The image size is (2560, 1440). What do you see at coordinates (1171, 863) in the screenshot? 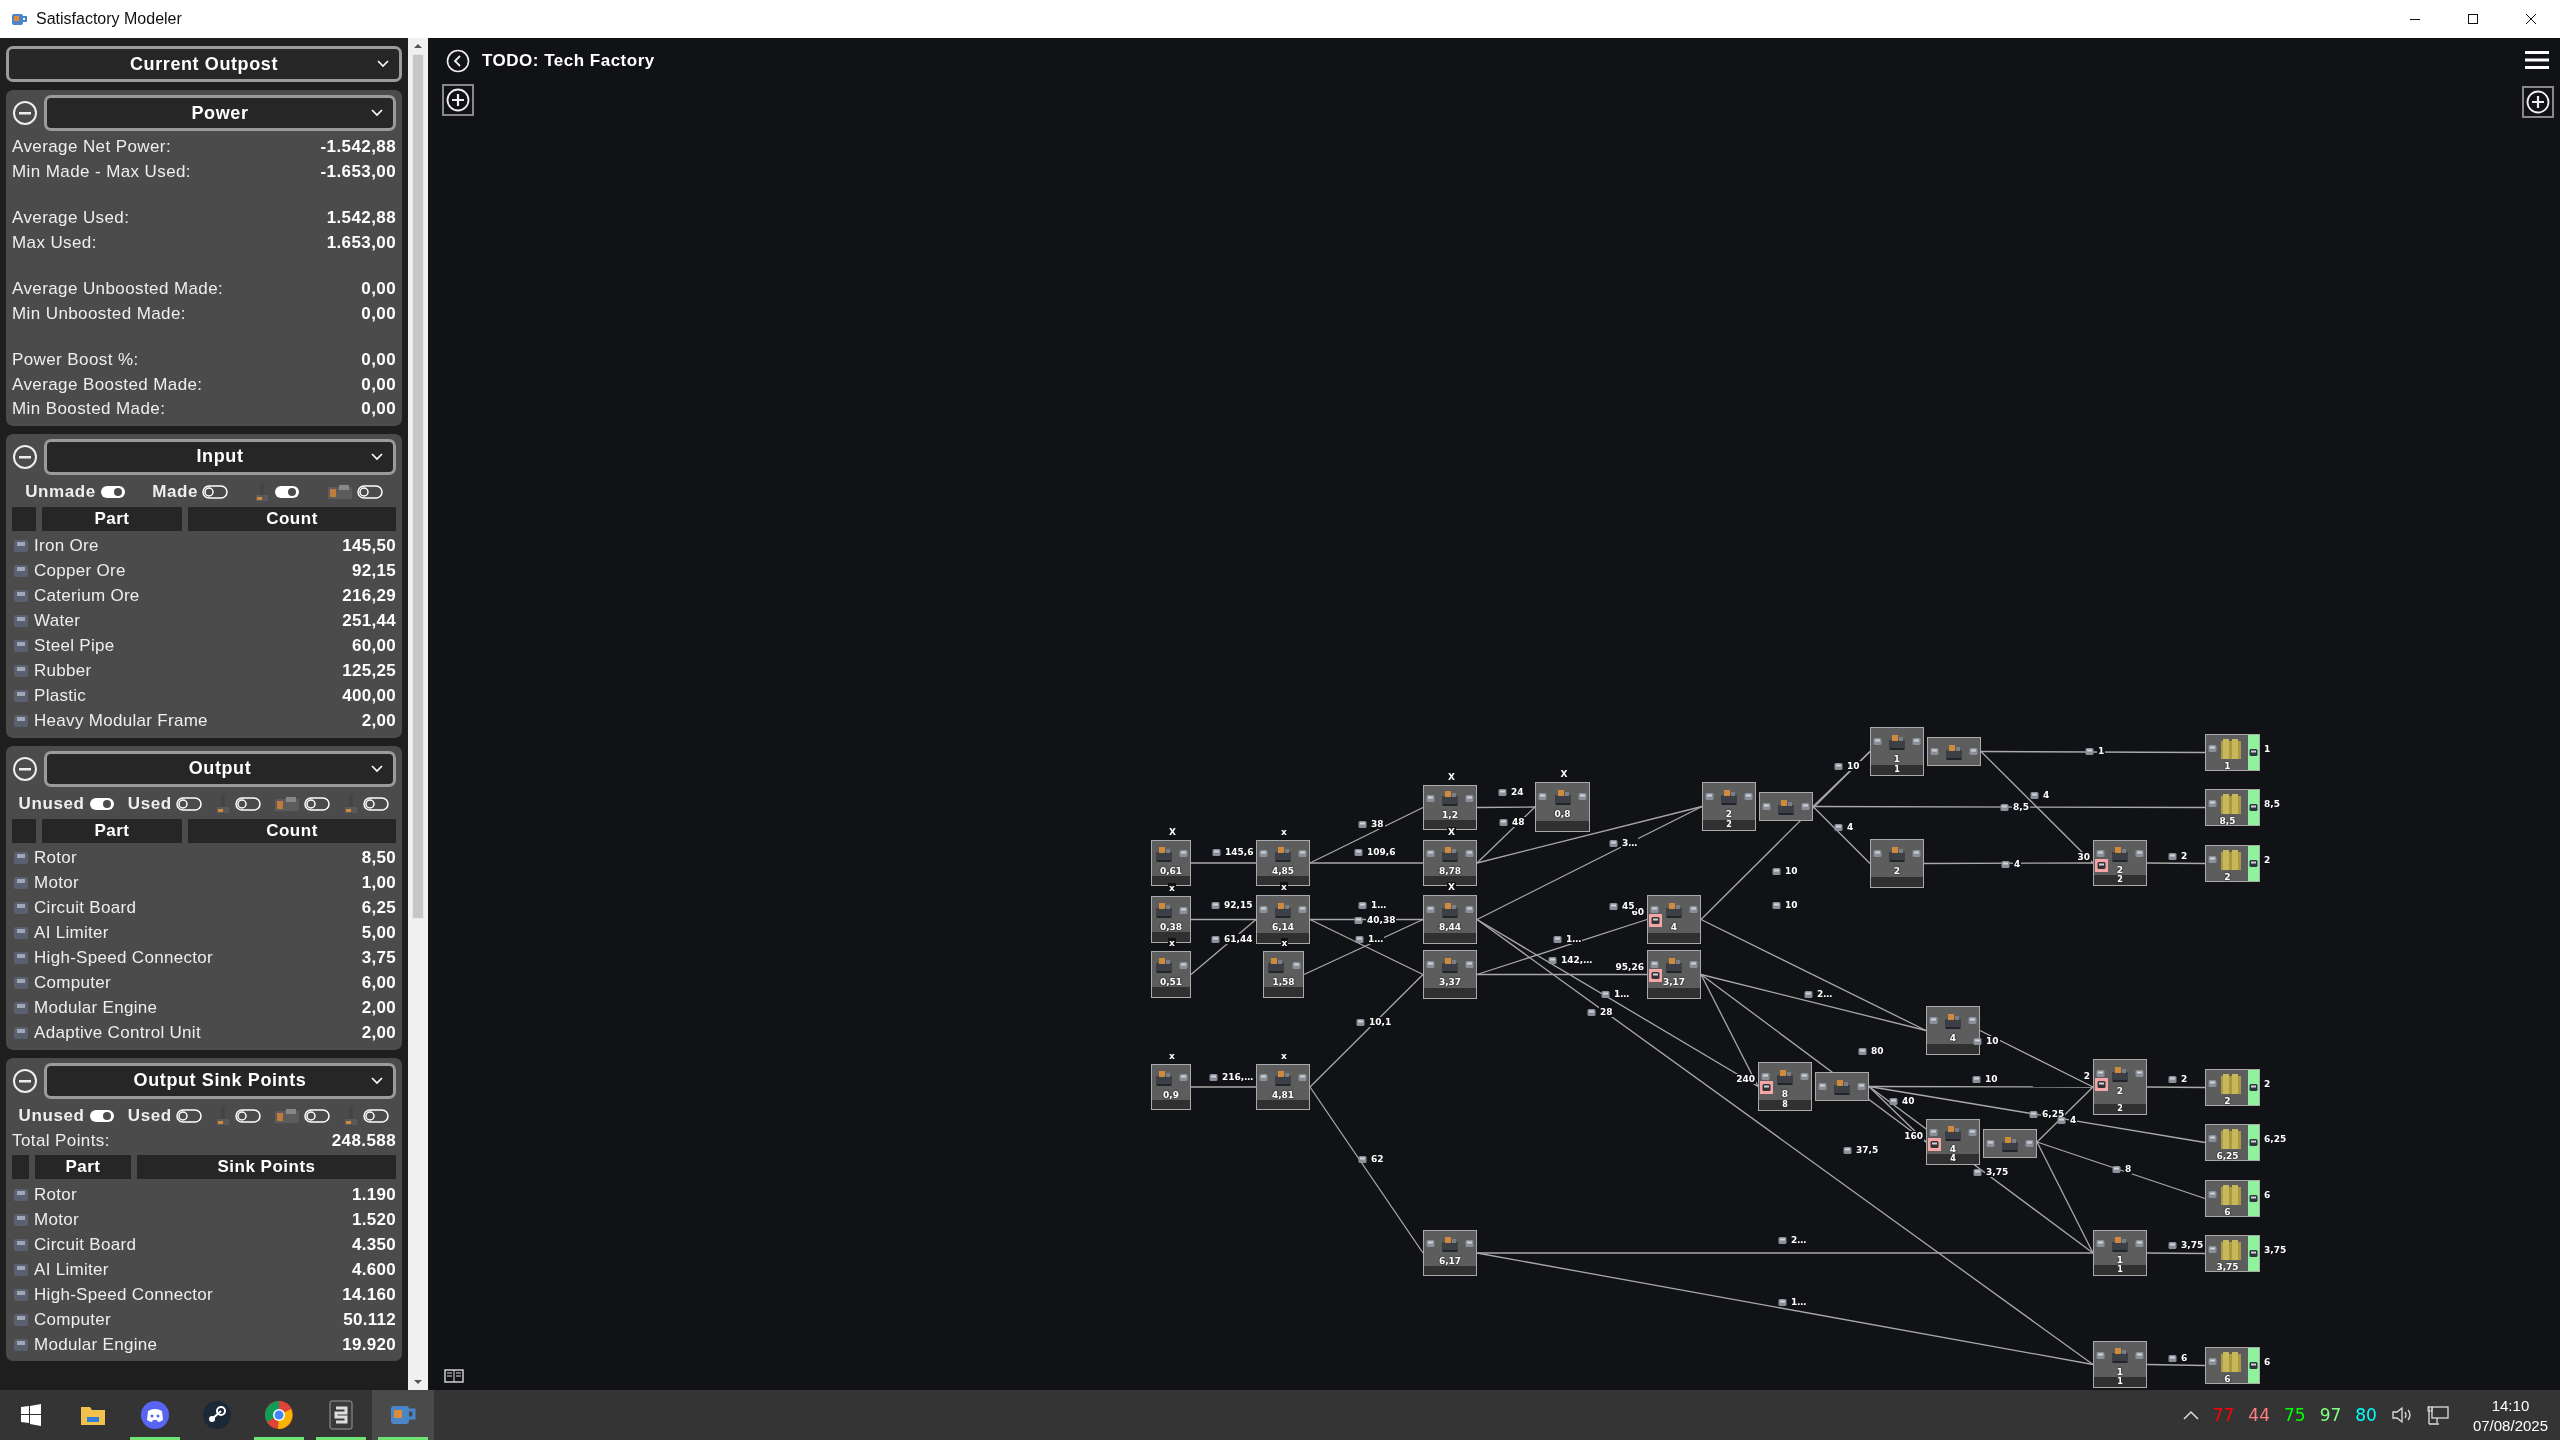
I see `machine-node: 0,61` at bounding box center [1171, 863].